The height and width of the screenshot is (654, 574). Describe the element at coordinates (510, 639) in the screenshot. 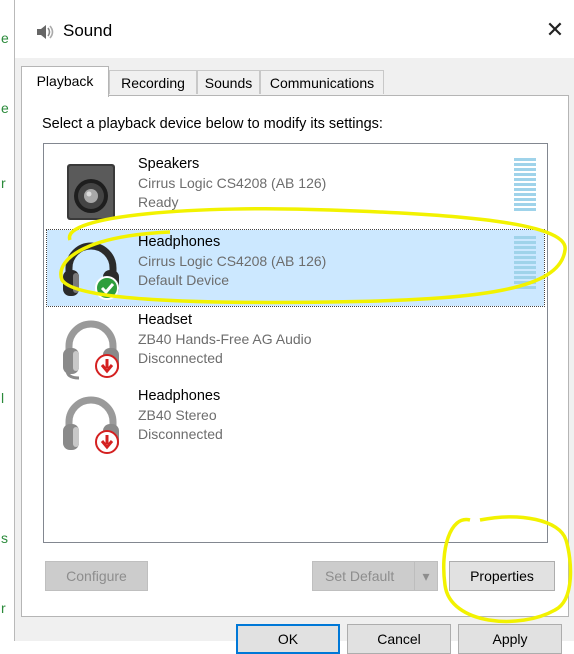

I see `apply-button: Apply` at that location.